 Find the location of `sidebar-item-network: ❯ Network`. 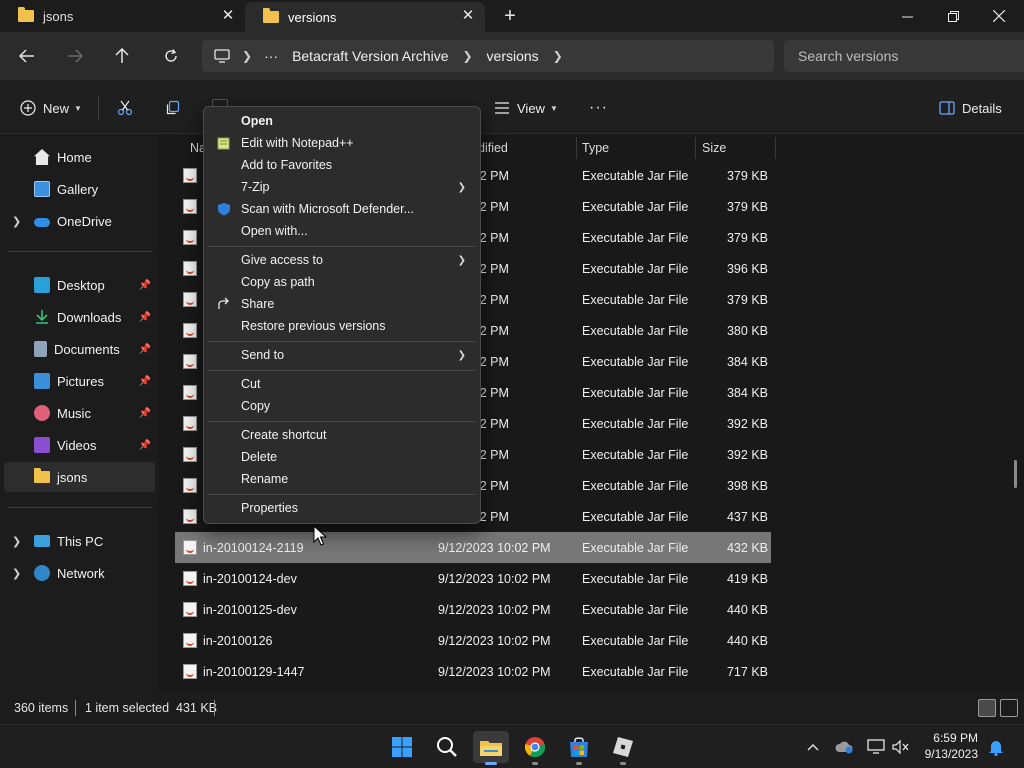

sidebar-item-network: ❯ Network is located at coordinates (79, 573).